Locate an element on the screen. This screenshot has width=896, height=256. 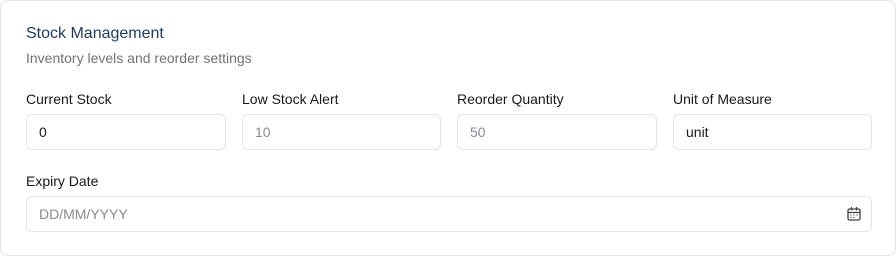
calendar-icon is located at coordinates (854, 214).